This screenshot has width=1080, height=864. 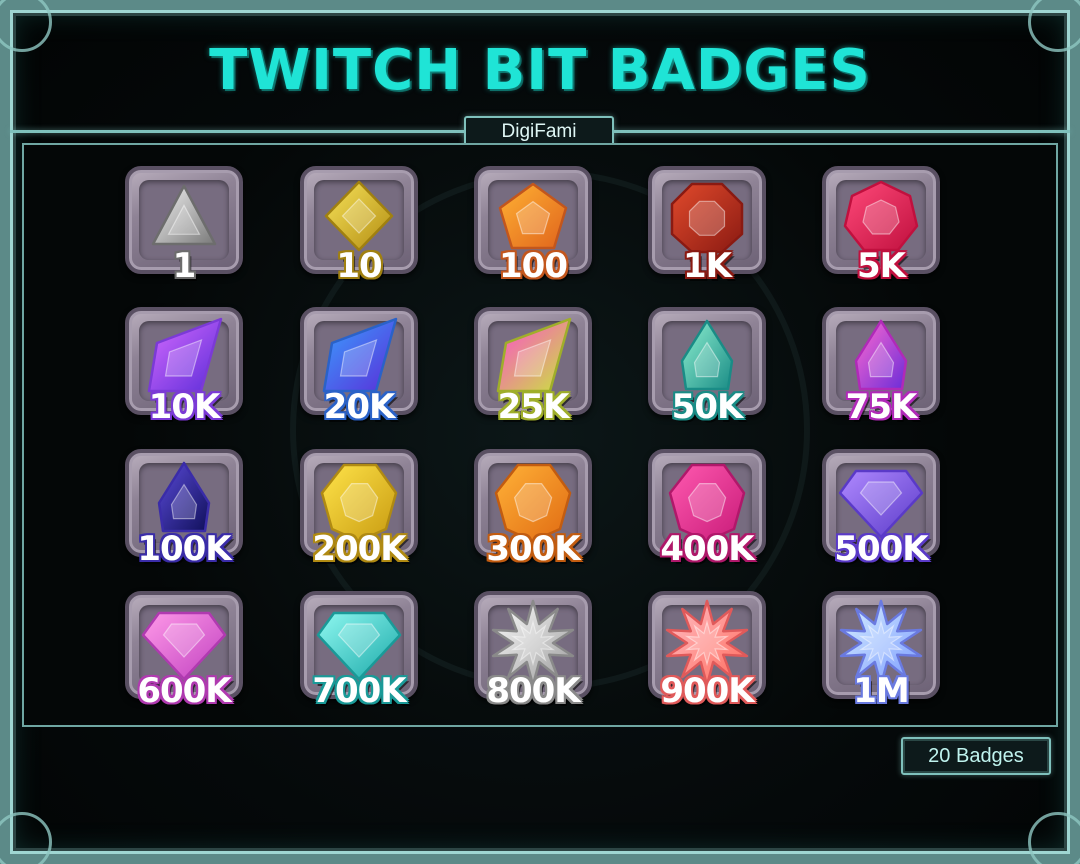 What do you see at coordinates (707, 651) in the screenshot?
I see `badge-item: 900K` at bounding box center [707, 651].